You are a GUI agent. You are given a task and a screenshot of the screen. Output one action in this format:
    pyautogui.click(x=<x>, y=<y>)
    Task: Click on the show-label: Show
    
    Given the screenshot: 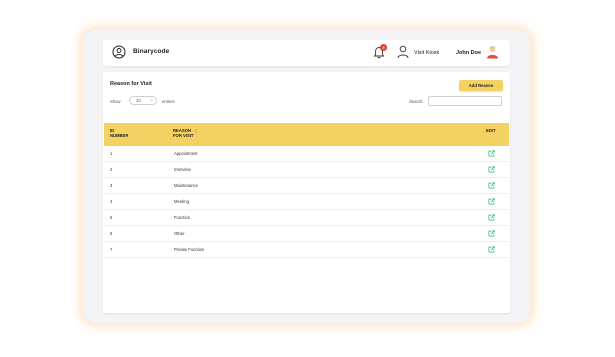 What is the action you would take?
    pyautogui.click(x=115, y=101)
    